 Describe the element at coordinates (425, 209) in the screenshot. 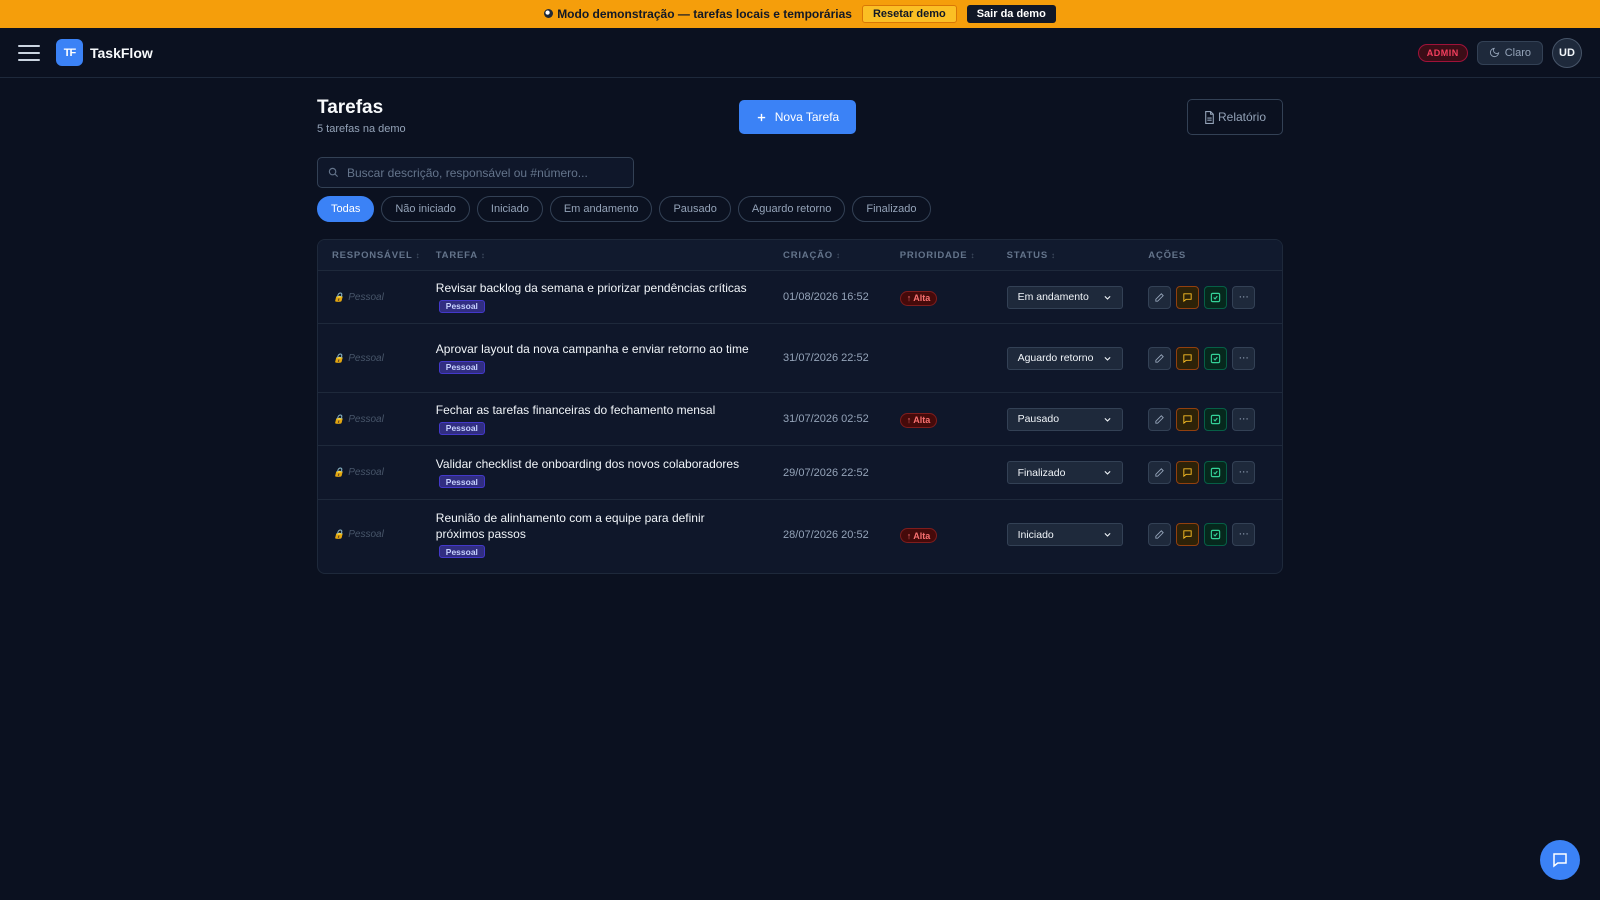

I see `filter-nao-iniciado: Não iniciado` at that location.